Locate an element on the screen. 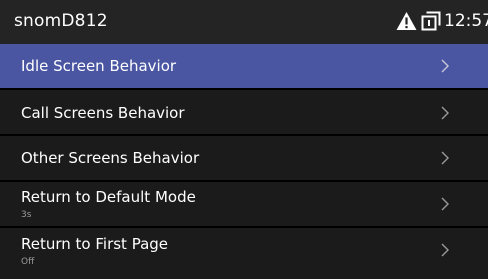 The image size is (488, 279). window-icon is located at coordinates (431, 21).